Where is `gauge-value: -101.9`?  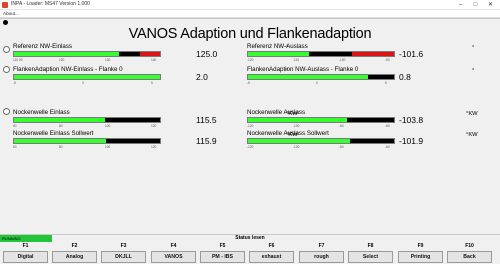
gauge-value: -101.9 is located at coordinates (411, 141).